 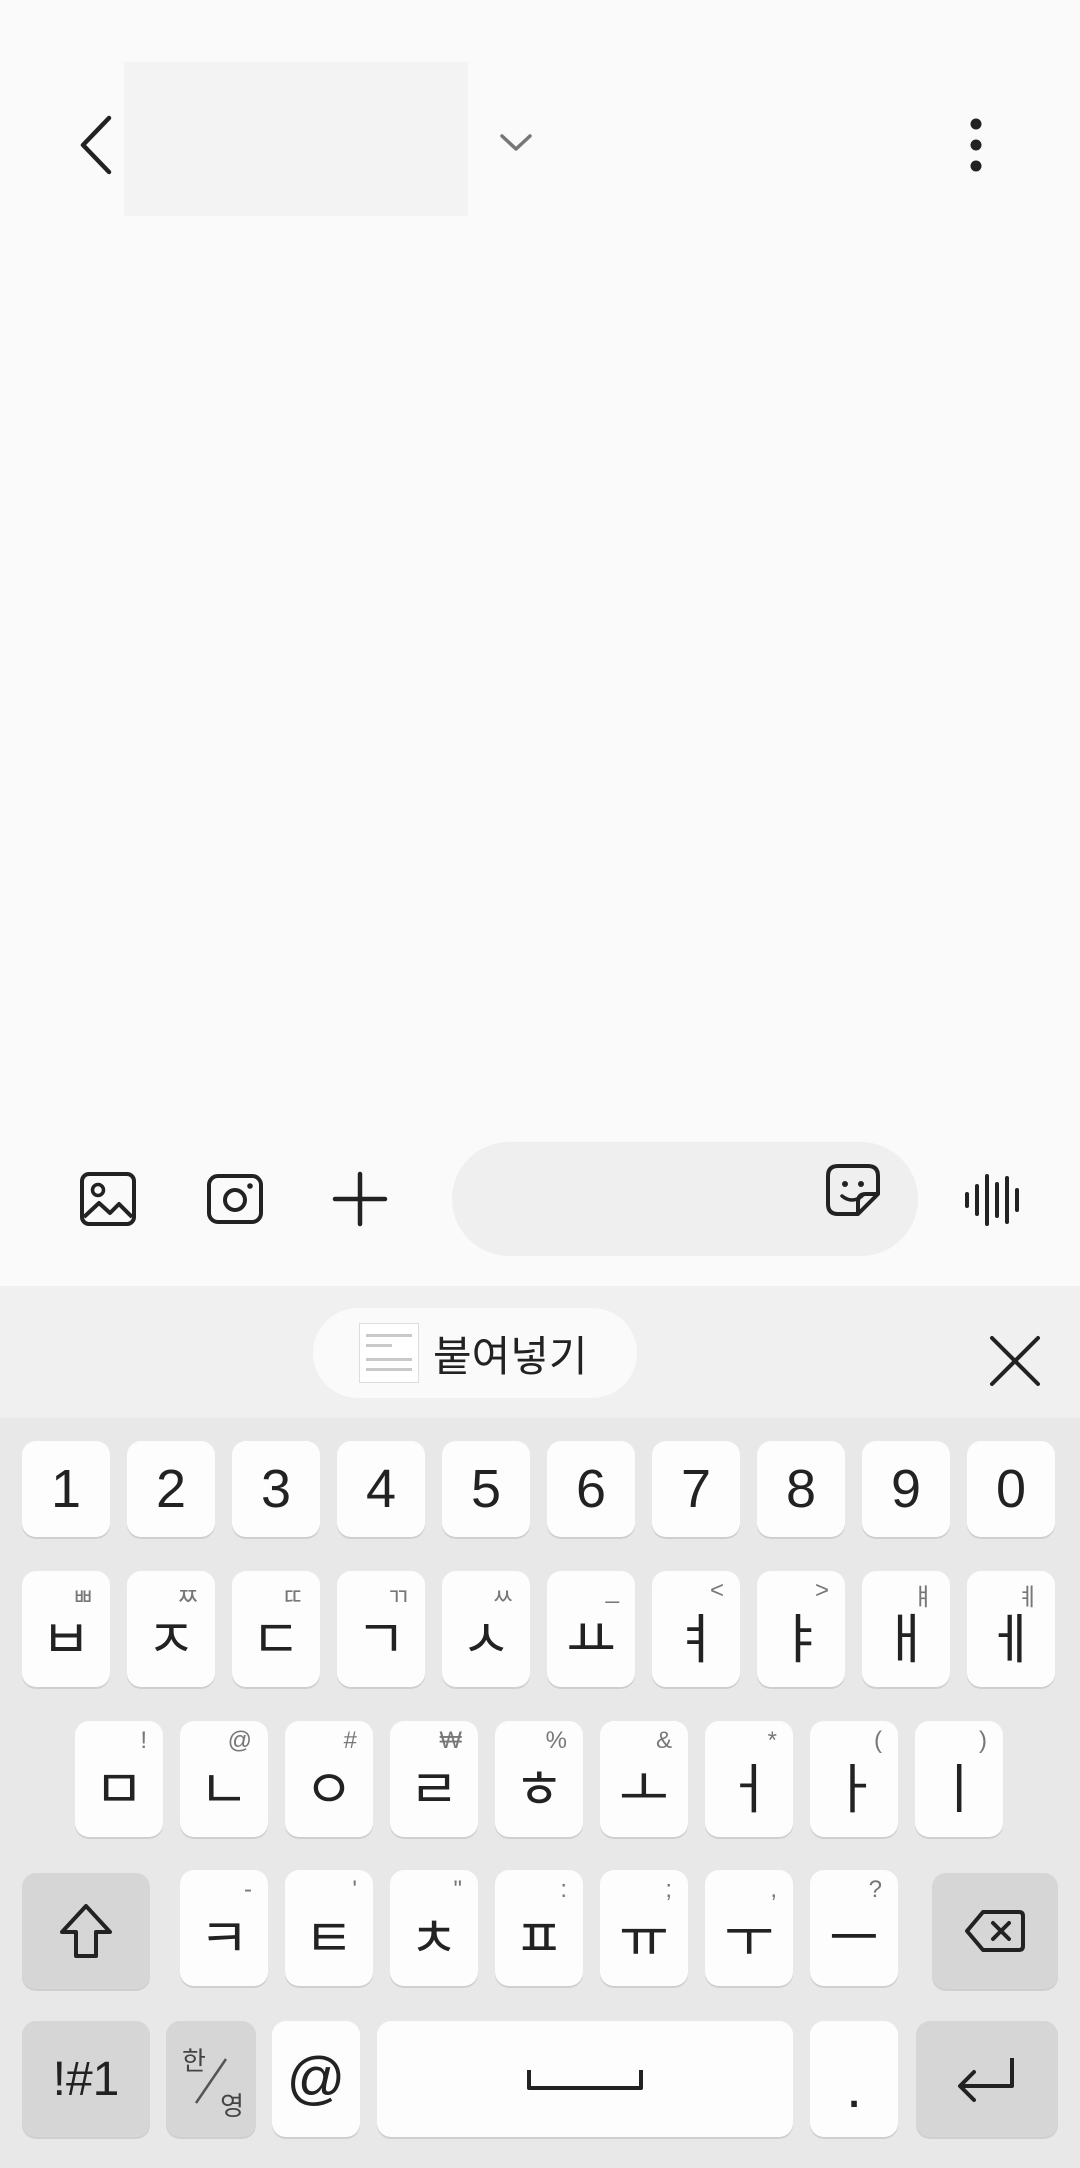 I want to click on letter-key: ? ㅡ, so click(x=854, y=1928).